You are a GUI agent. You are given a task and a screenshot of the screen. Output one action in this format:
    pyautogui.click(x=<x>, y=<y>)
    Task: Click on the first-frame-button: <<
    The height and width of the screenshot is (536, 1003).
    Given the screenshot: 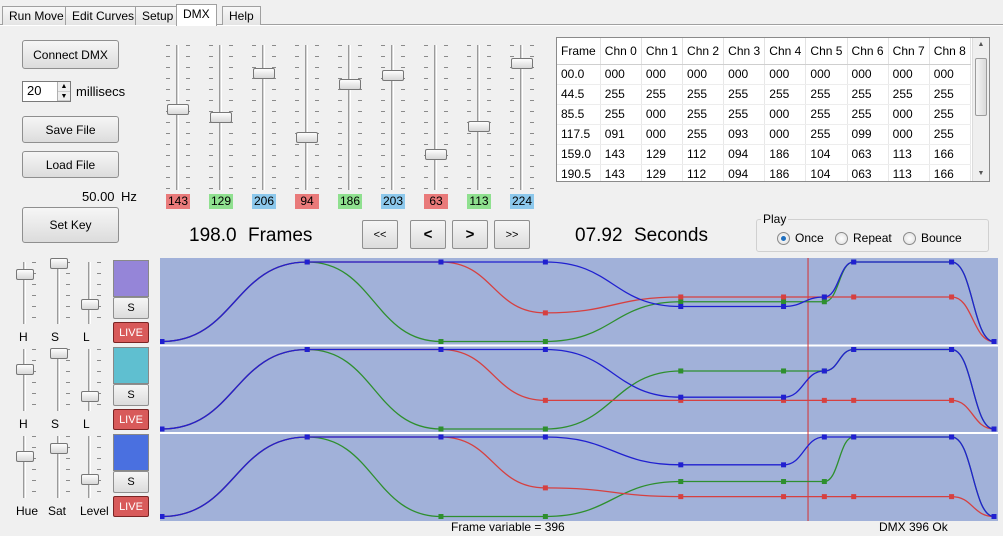 What is the action you would take?
    pyautogui.click(x=380, y=234)
    